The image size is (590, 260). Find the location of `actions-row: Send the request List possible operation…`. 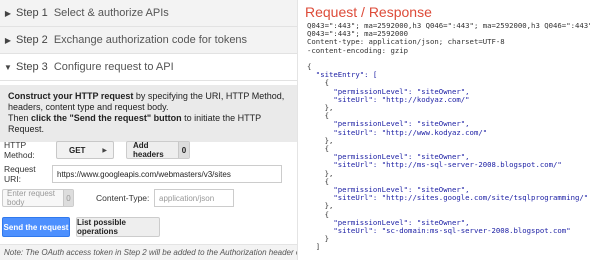

actions-row: Send the request List possible operation… is located at coordinates (148, 227).